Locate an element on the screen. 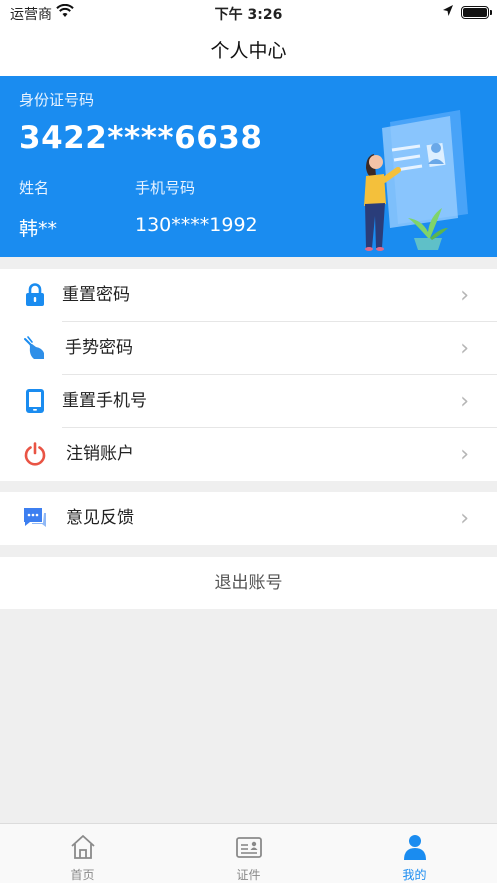 The height and width of the screenshot is (883, 497). woman-with-id-card-illustration is located at coordinates (416, 180).